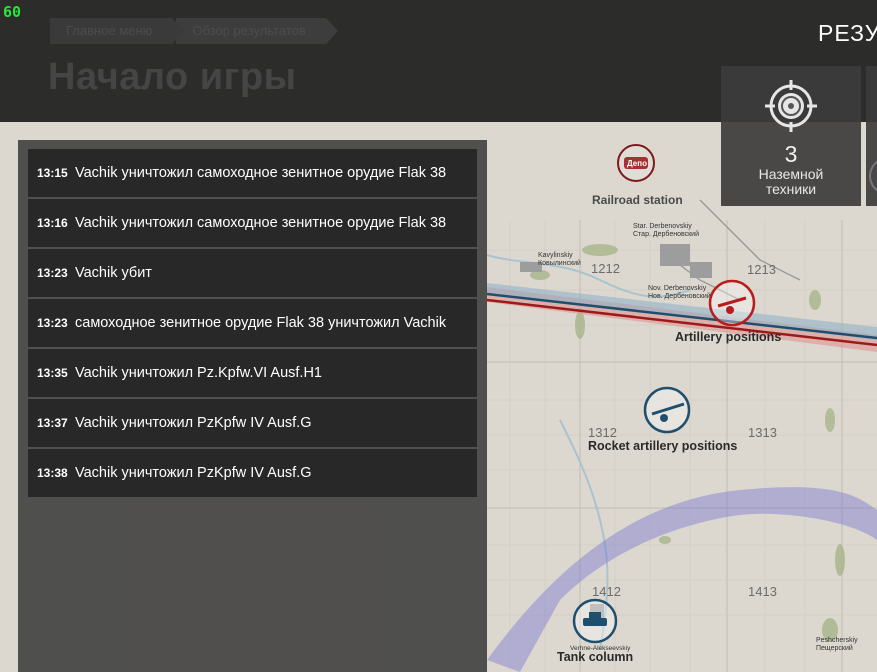  I want to click on log-time: 13:35, so click(52, 373).